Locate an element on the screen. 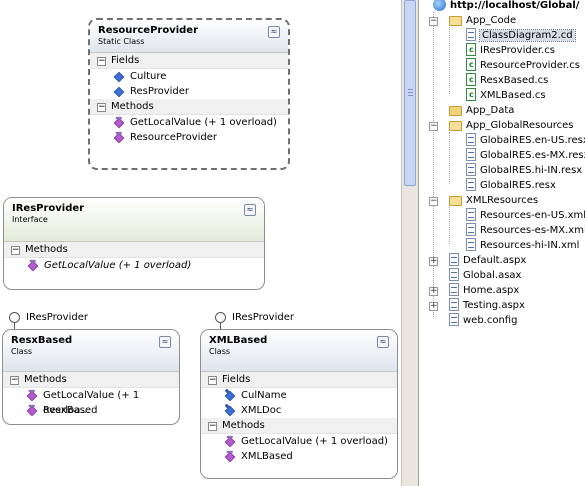 This screenshot has height=486, width=585. method-member: XMLBased is located at coordinates (299, 456).